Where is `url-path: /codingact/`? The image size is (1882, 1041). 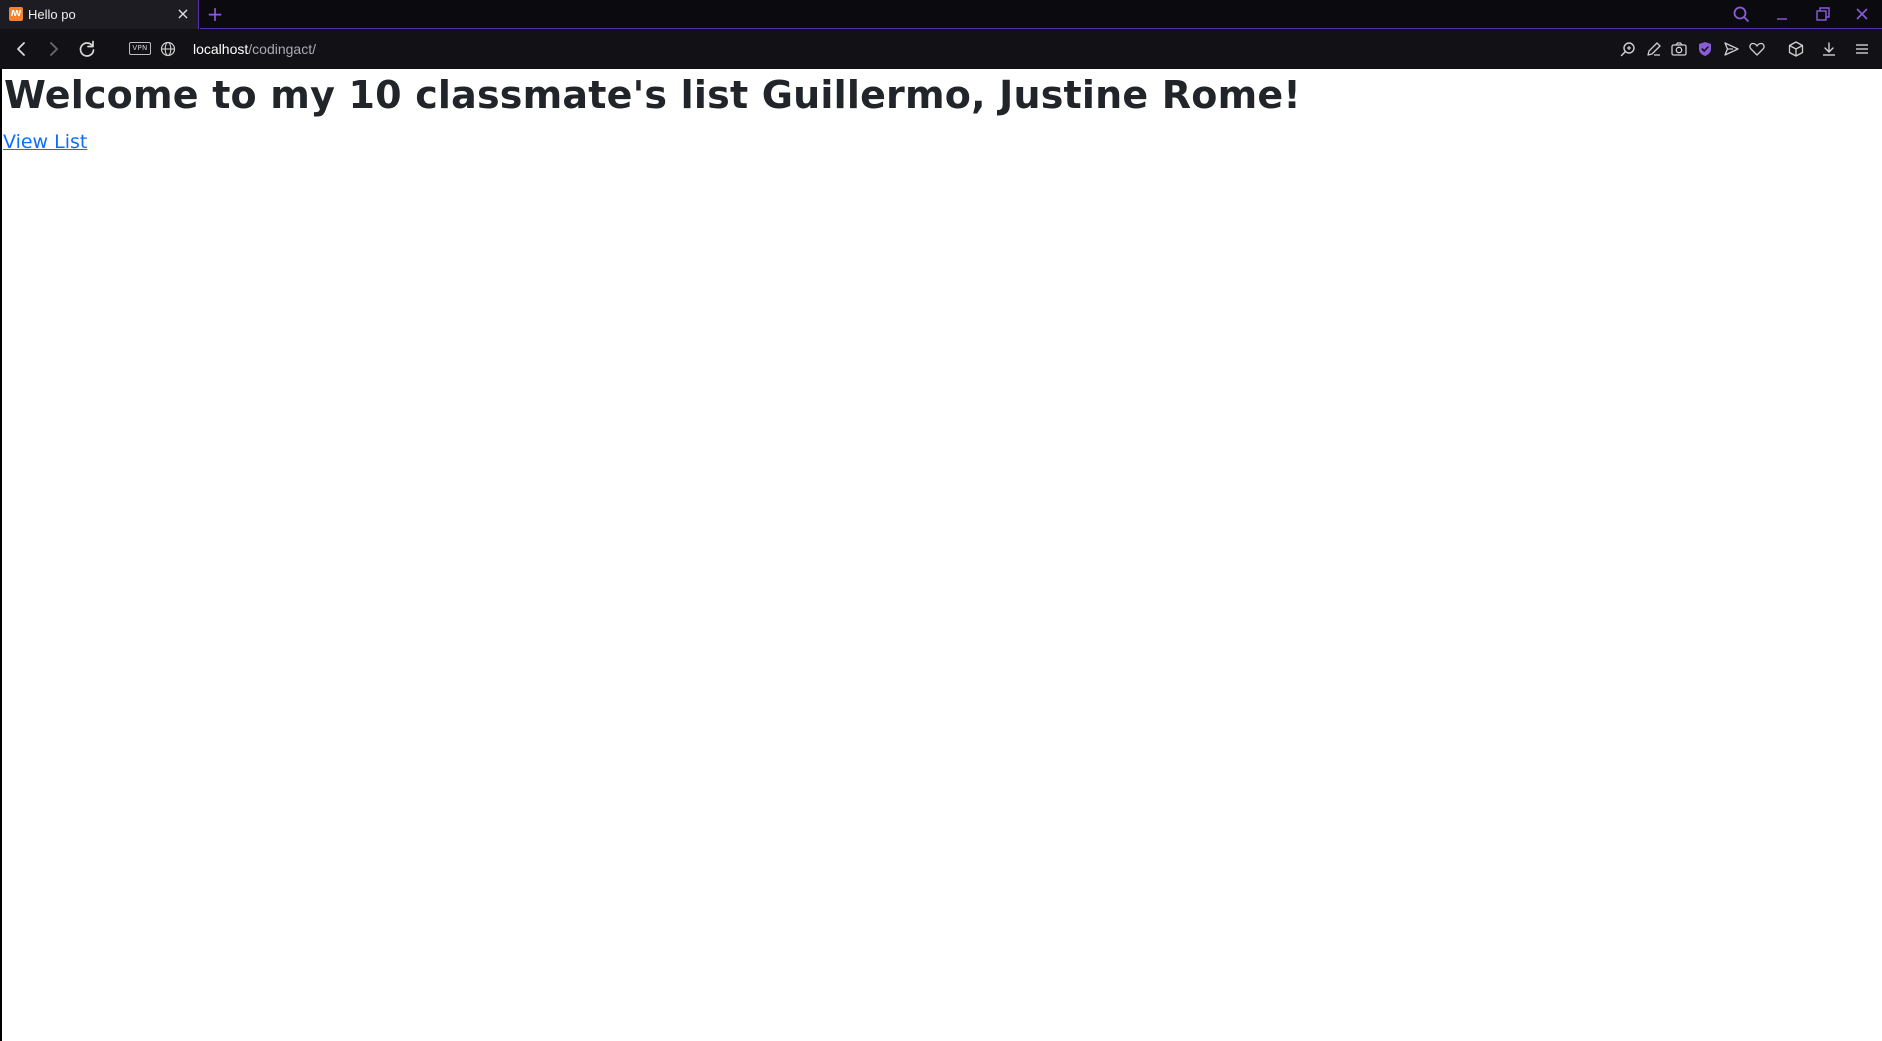
url-path: /codingact/ is located at coordinates (282, 49).